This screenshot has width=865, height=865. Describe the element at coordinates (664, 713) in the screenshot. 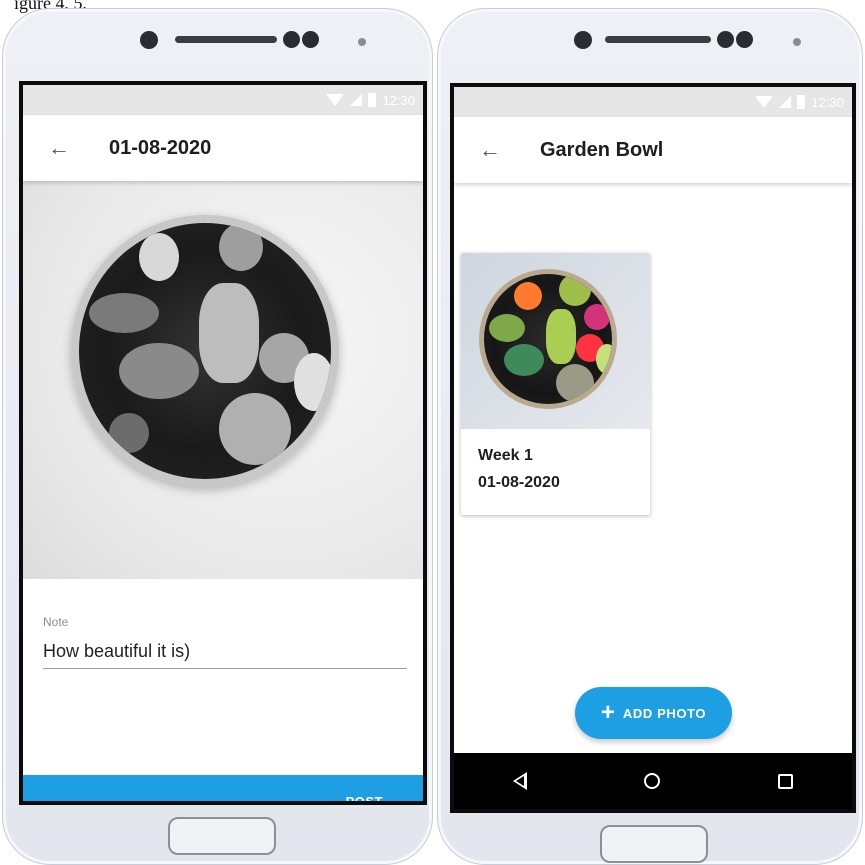

I see `add-photo-label: ADD PHOTO` at that location.